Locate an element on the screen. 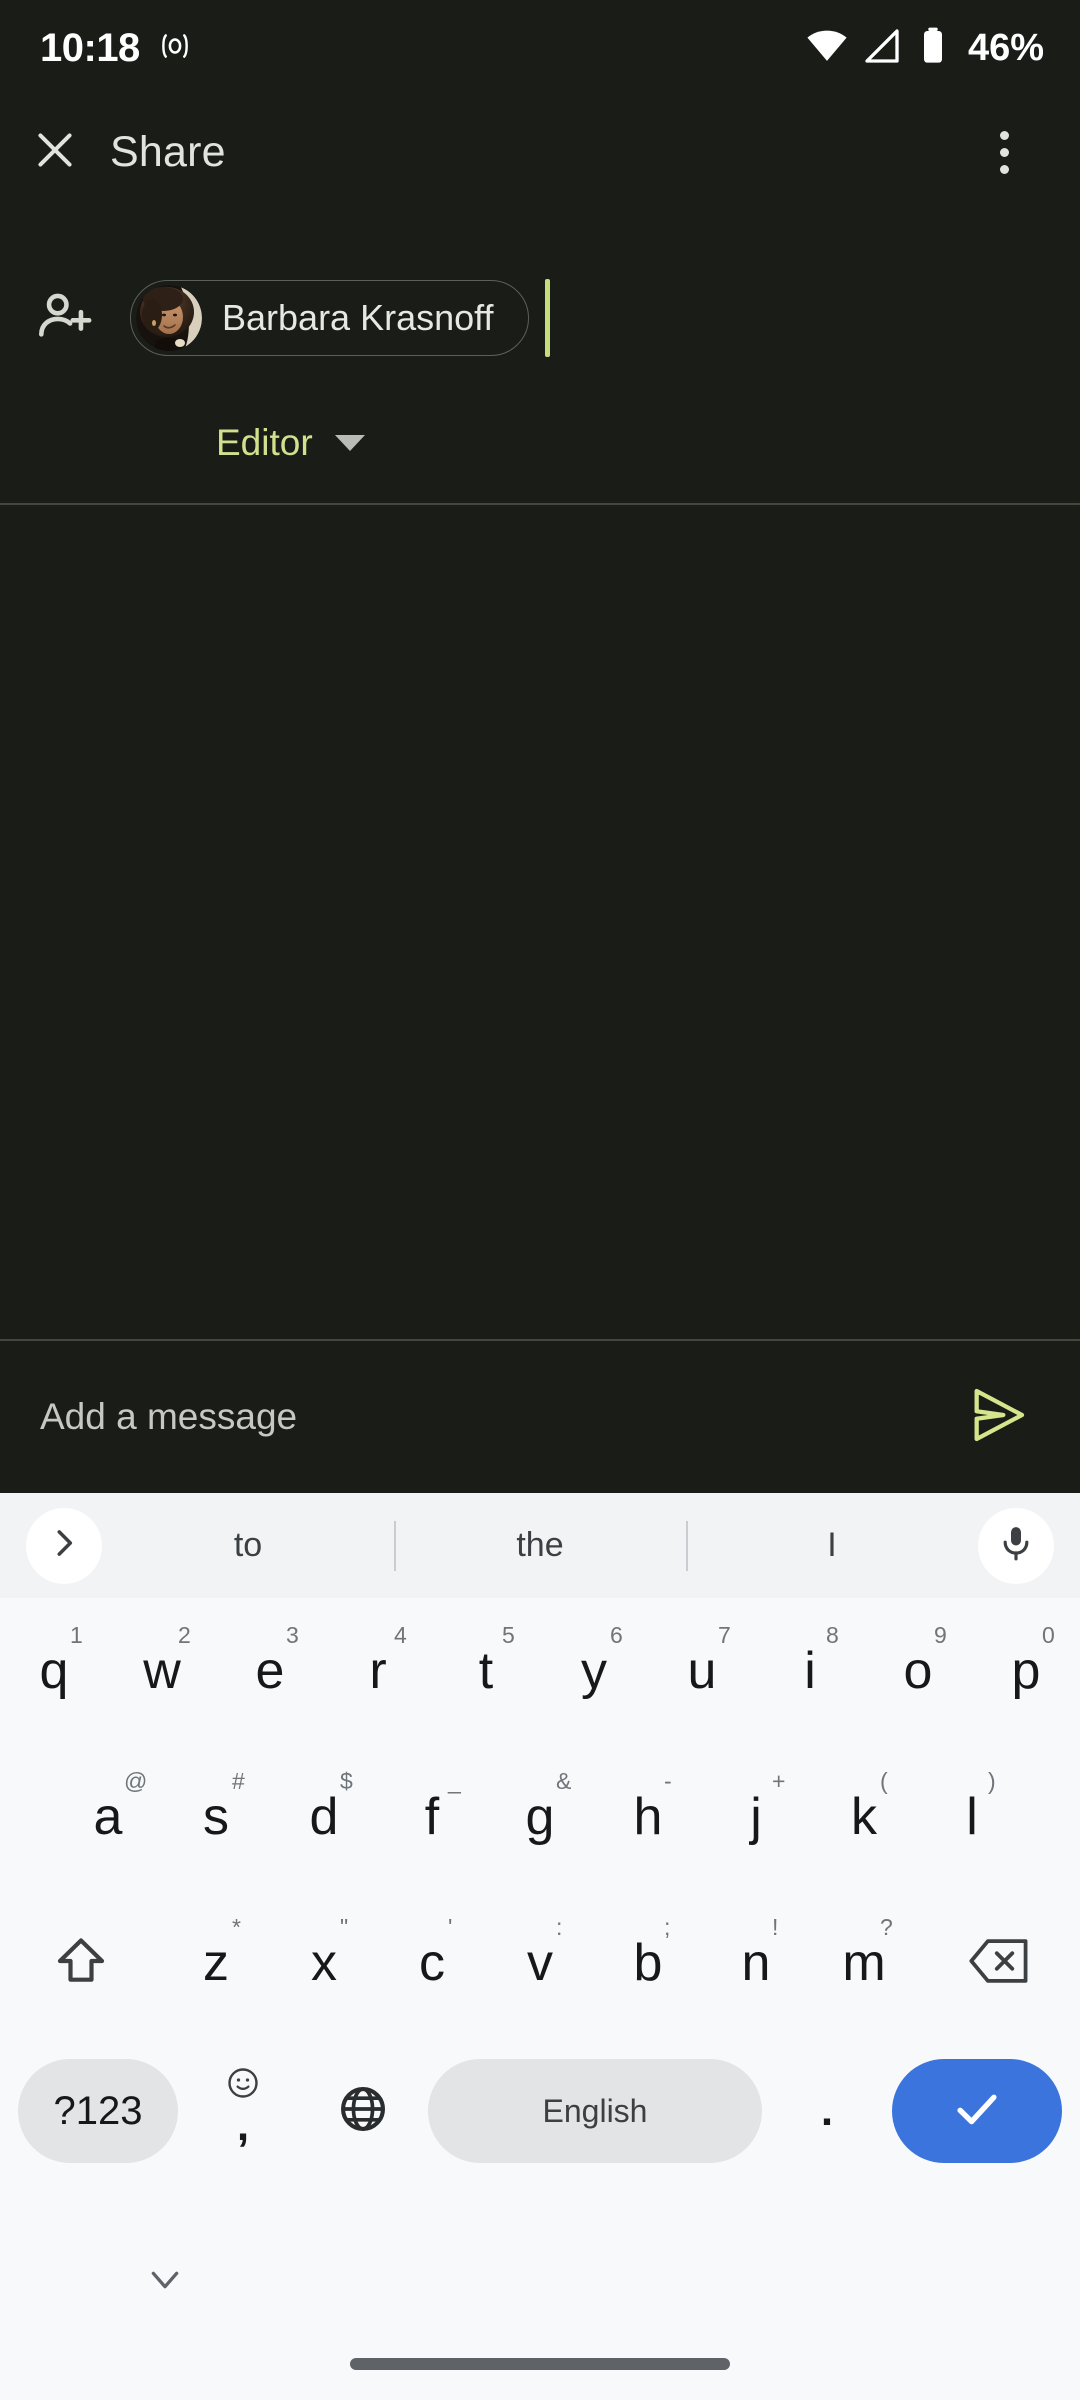  key-l-alt: ) is located at coordinates (992, 1781).